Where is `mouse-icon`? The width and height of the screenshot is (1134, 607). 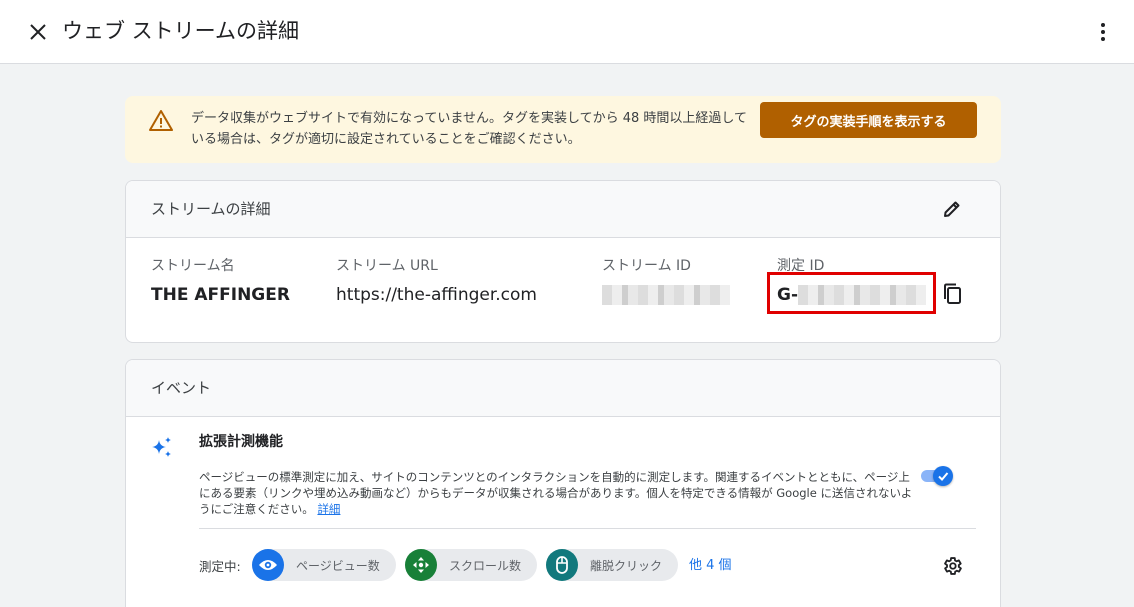
mouse-icon is located at coordinates (562, 565).